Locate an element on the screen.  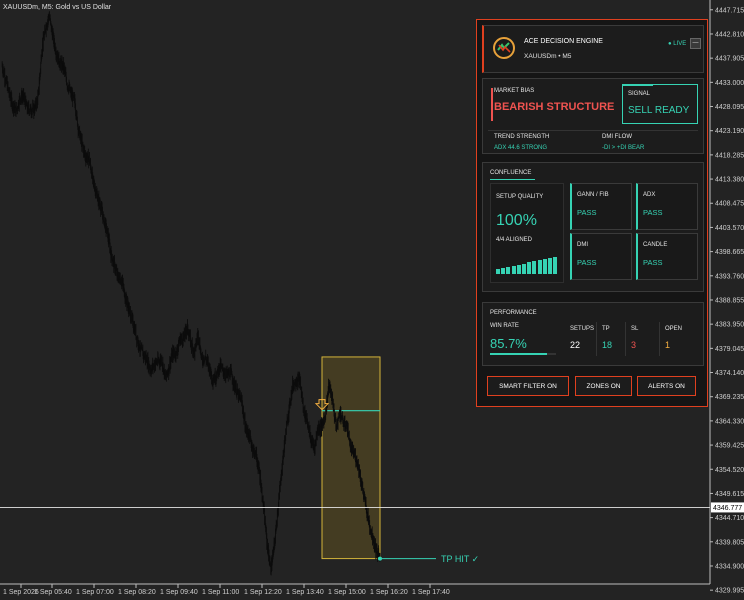
price-tick-label: 4433.000 is located at coordinates (729, 83).